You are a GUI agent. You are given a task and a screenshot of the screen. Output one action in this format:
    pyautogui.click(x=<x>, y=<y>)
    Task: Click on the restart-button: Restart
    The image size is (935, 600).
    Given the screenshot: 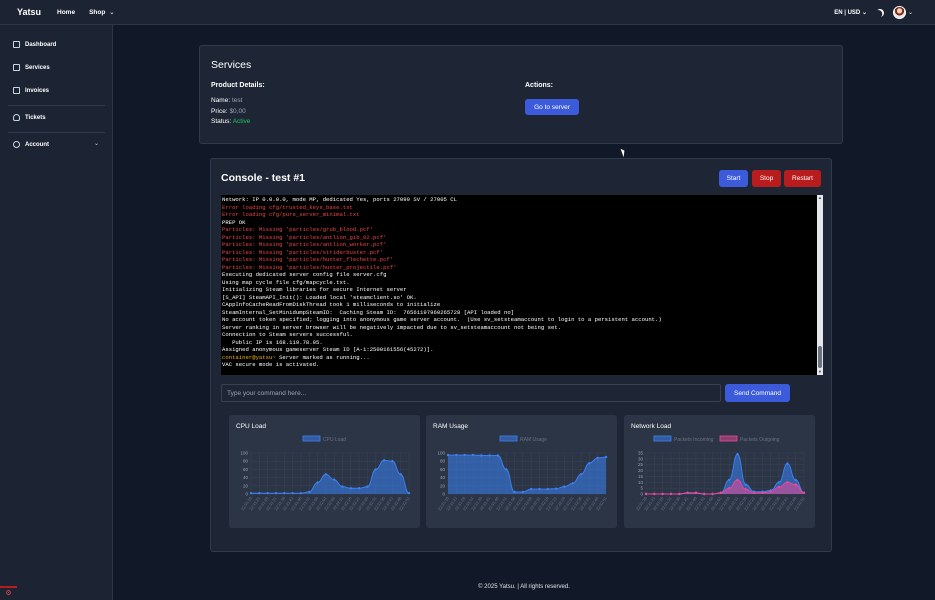 What is the action you would take?
    pyautogui.click(x=802, y=178)
    